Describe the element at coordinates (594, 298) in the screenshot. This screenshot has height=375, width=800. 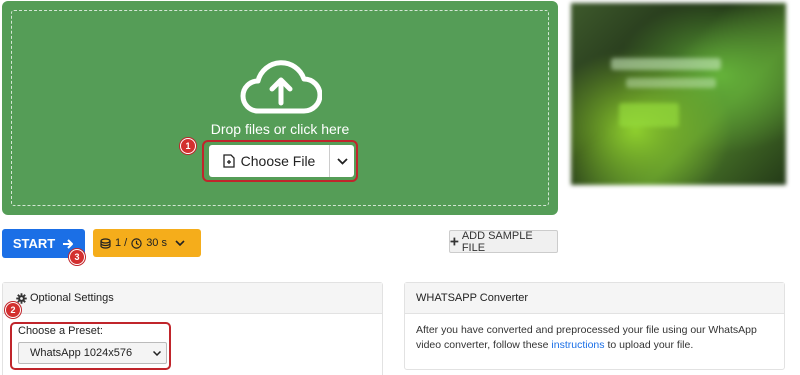
I see `converter-info-header: WHATSAPP Converter` at that location.